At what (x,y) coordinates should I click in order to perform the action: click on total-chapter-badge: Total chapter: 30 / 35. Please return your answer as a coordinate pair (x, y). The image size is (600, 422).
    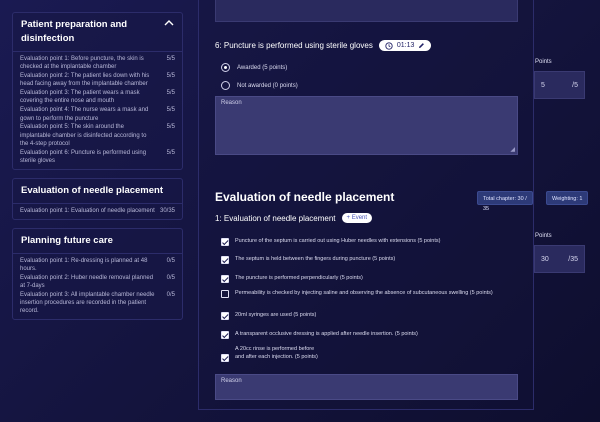
    Looking at the image, I should click on (505, 201).